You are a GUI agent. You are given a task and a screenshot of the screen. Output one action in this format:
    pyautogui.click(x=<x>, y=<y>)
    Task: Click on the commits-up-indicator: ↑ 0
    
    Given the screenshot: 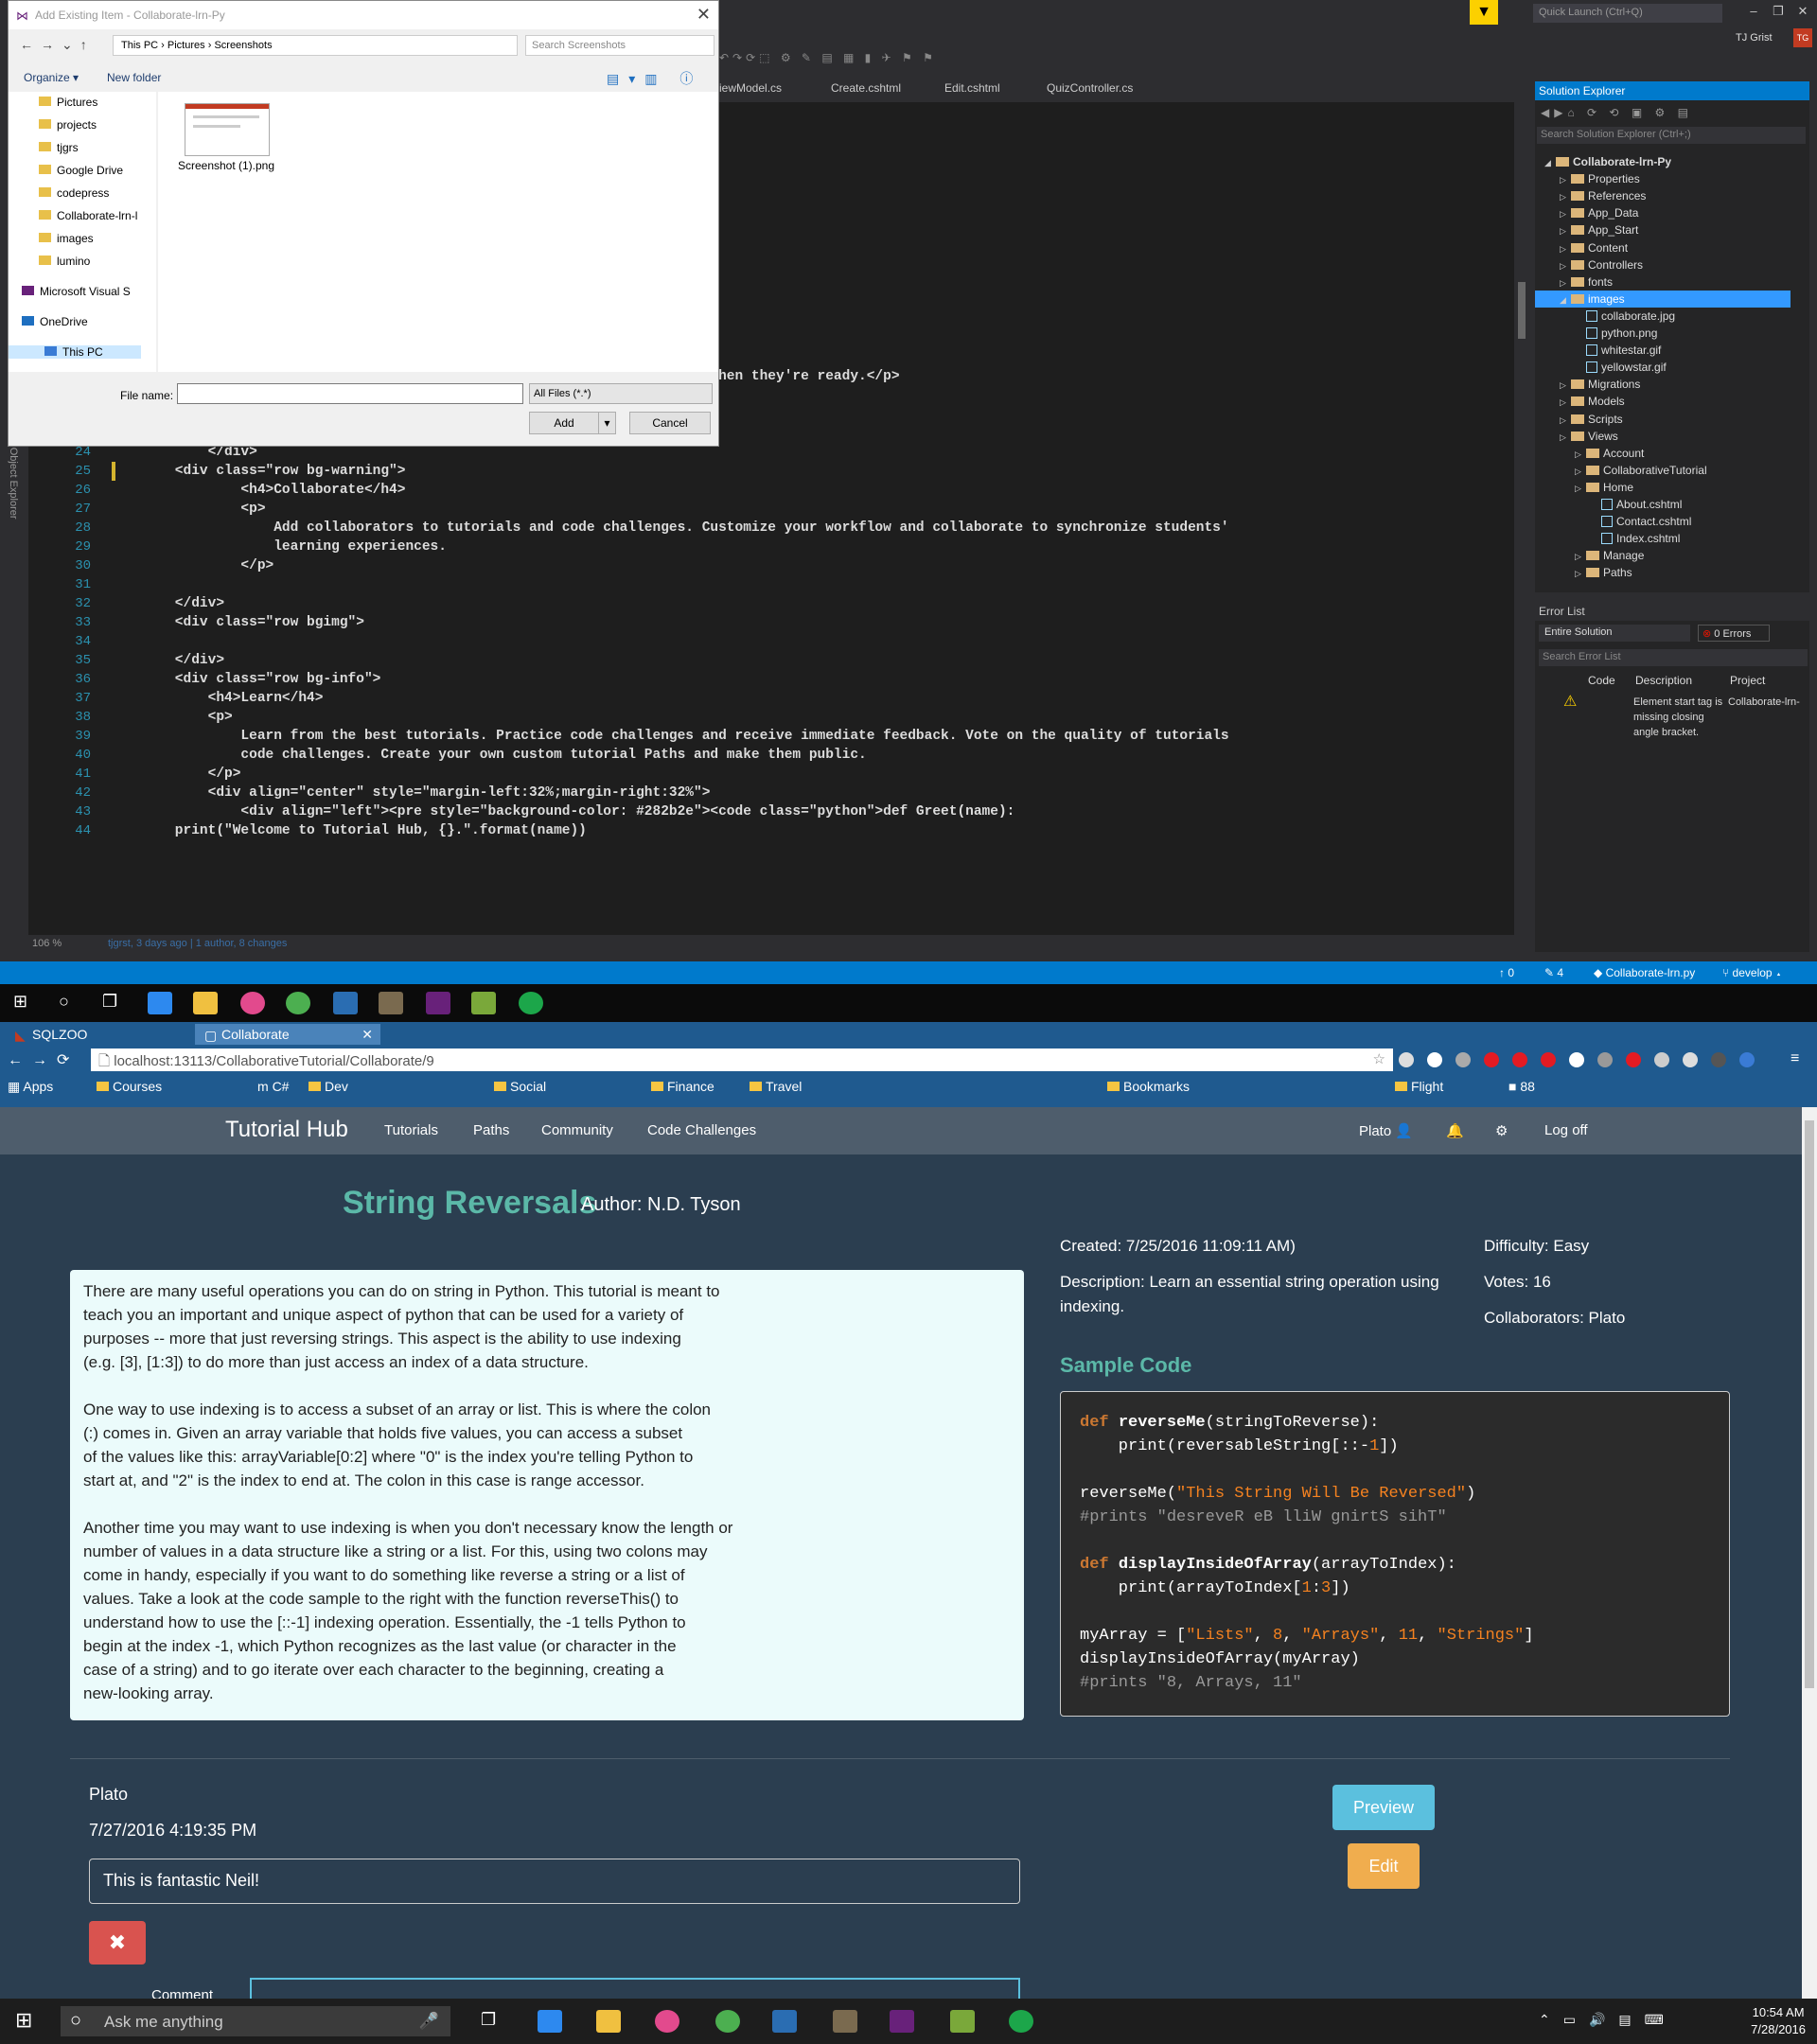 What is the action you would take?
    pyautogui.click(x=1506, y=972)
    